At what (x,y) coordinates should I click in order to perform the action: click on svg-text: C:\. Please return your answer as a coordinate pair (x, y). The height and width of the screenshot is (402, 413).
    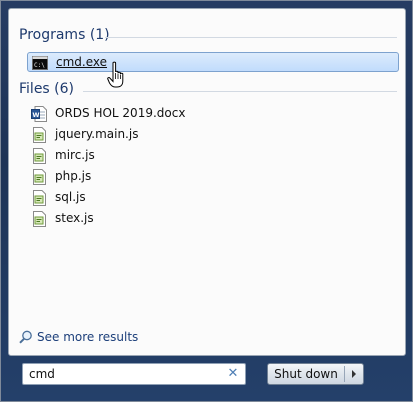
    Looking at the image, I should click on (39, 65).